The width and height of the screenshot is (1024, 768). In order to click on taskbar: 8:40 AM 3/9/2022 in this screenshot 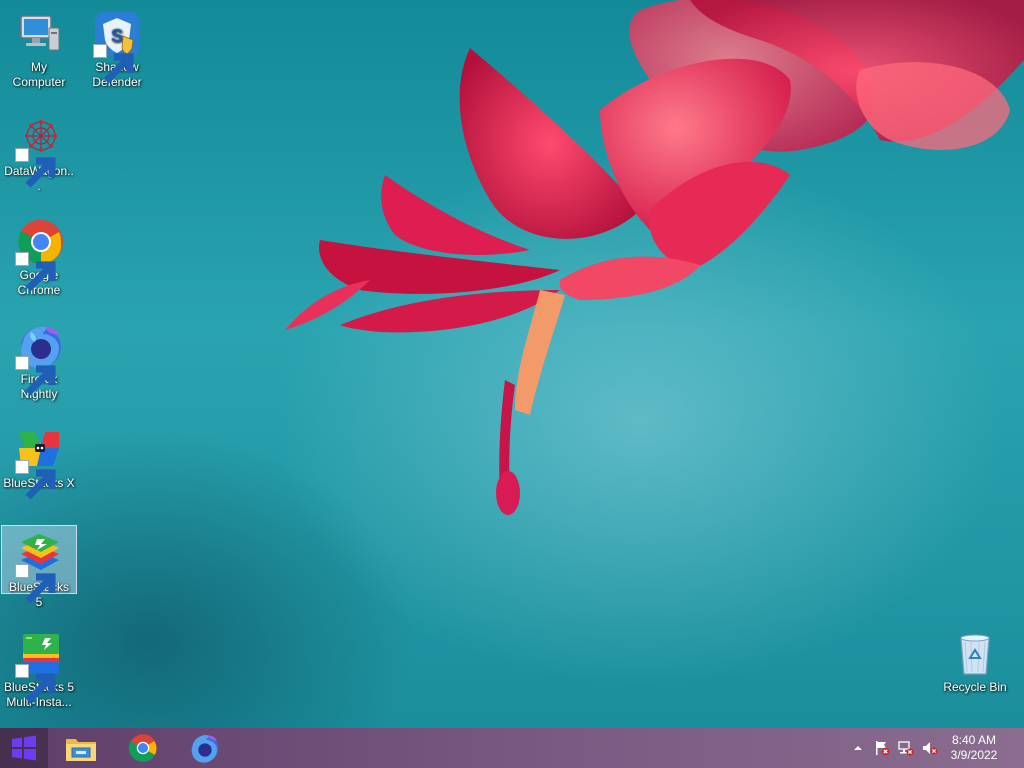, I will do `click(512, 748)`.